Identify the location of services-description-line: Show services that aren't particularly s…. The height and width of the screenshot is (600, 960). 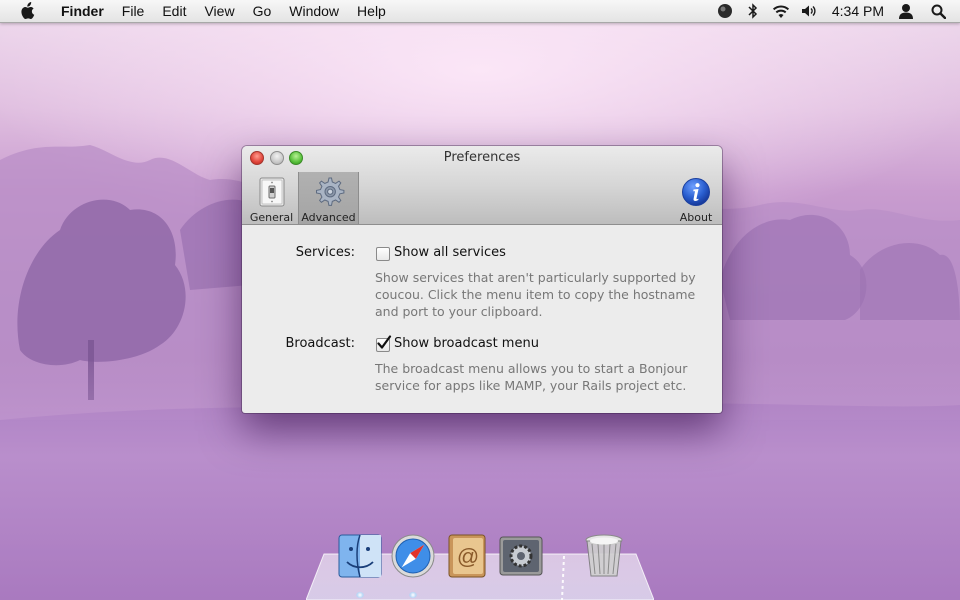
(535, 277).